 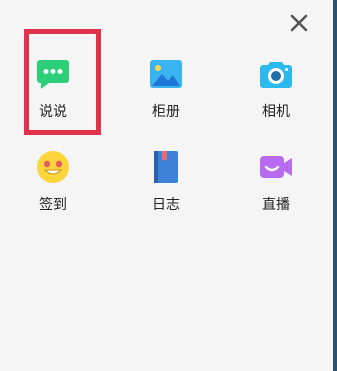 I want to click on close-button, so click(x=299, y=23).